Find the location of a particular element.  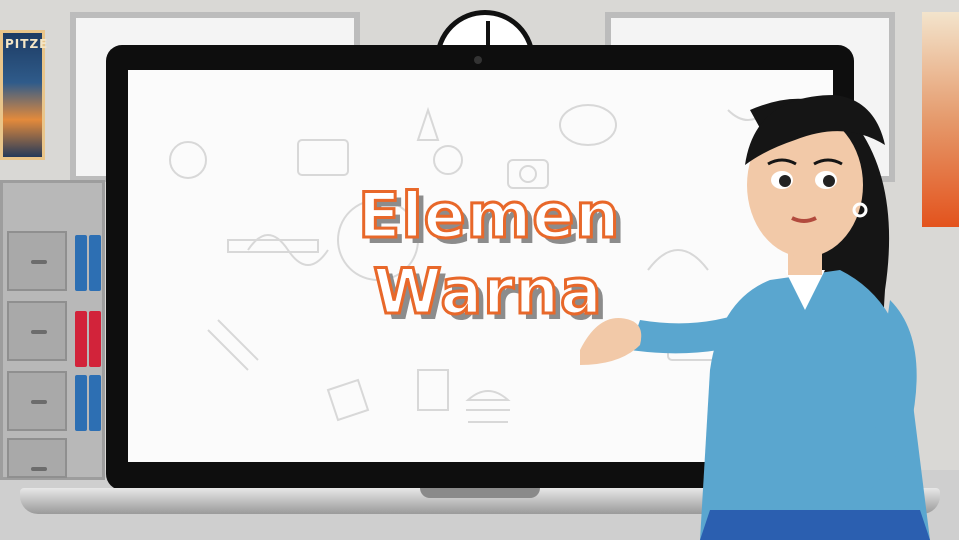

doodle-notebook-icon is located at coordinates (433, 390).